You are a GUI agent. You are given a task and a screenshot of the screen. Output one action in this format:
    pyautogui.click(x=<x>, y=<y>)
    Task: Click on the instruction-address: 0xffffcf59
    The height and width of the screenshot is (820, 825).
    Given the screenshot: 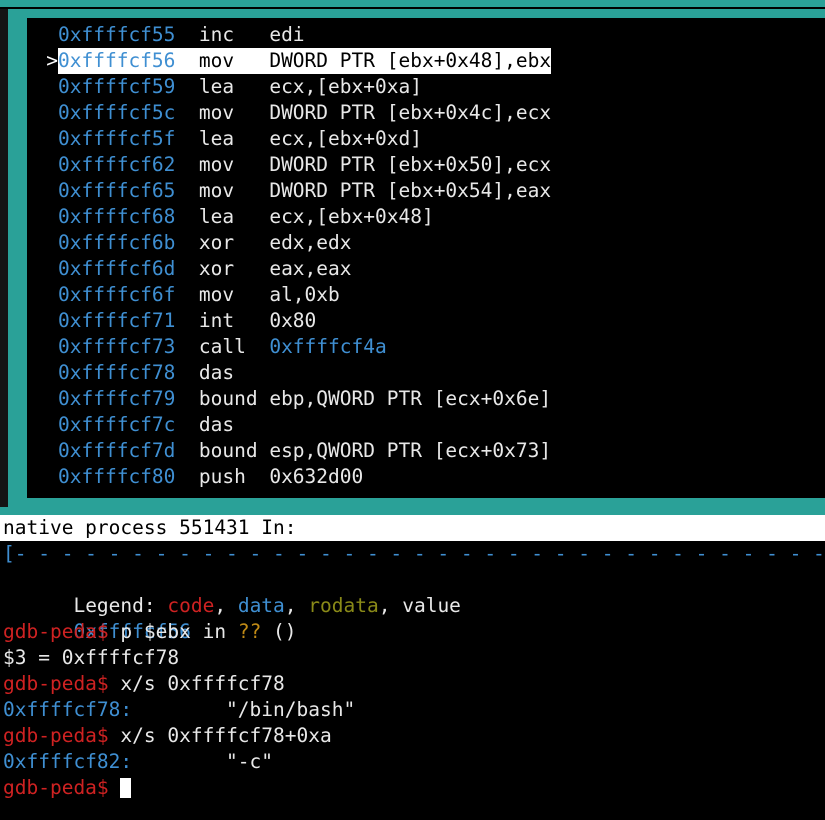 What is the action you would take?
    pyautogui.click(x=117, y=86)
    